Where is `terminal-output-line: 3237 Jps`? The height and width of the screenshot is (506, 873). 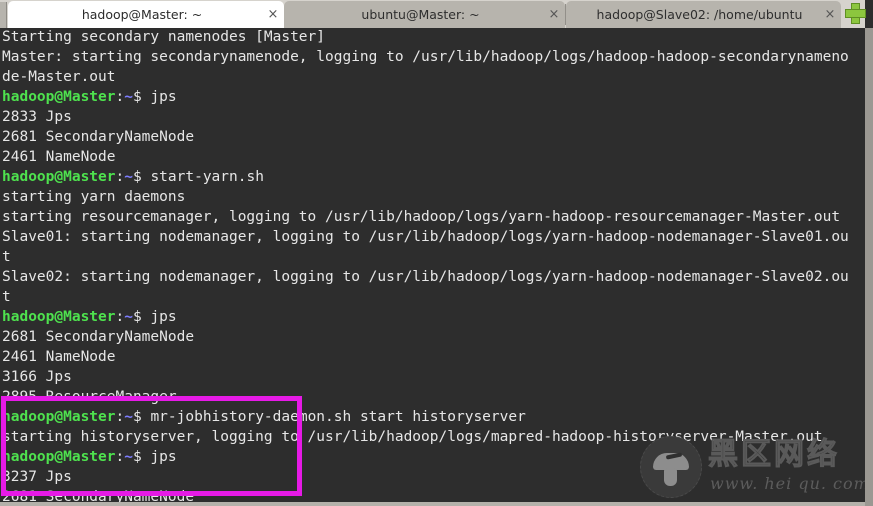 terminal-output-line: 3237 Jps is located at coordinates (37, 477).